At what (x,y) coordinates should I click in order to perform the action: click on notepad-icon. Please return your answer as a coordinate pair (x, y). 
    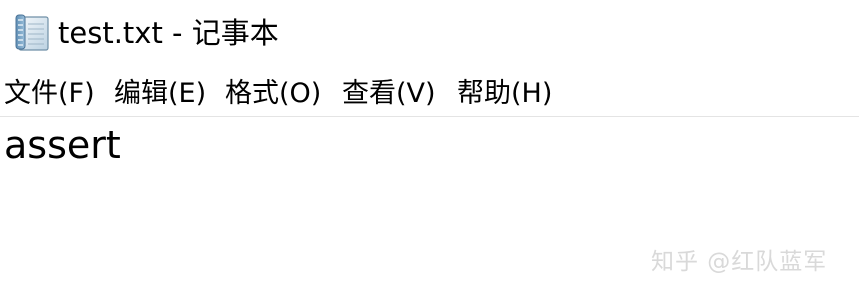
    Looking at the image, I should click on (32, 32).